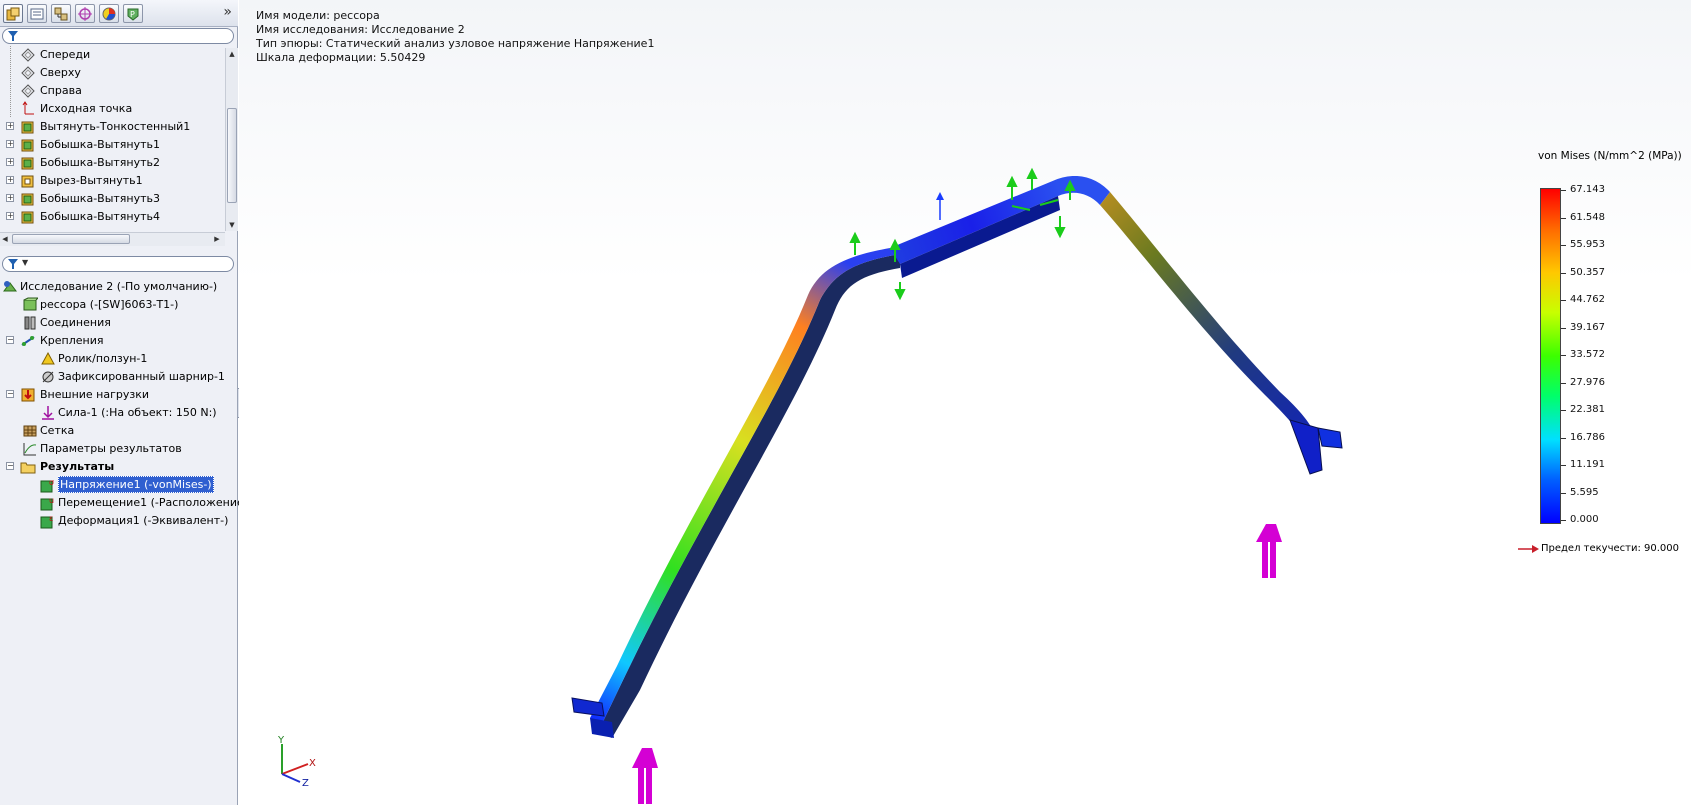  I want to click on legend-tick-label: 11.191, so click(1587, 464).